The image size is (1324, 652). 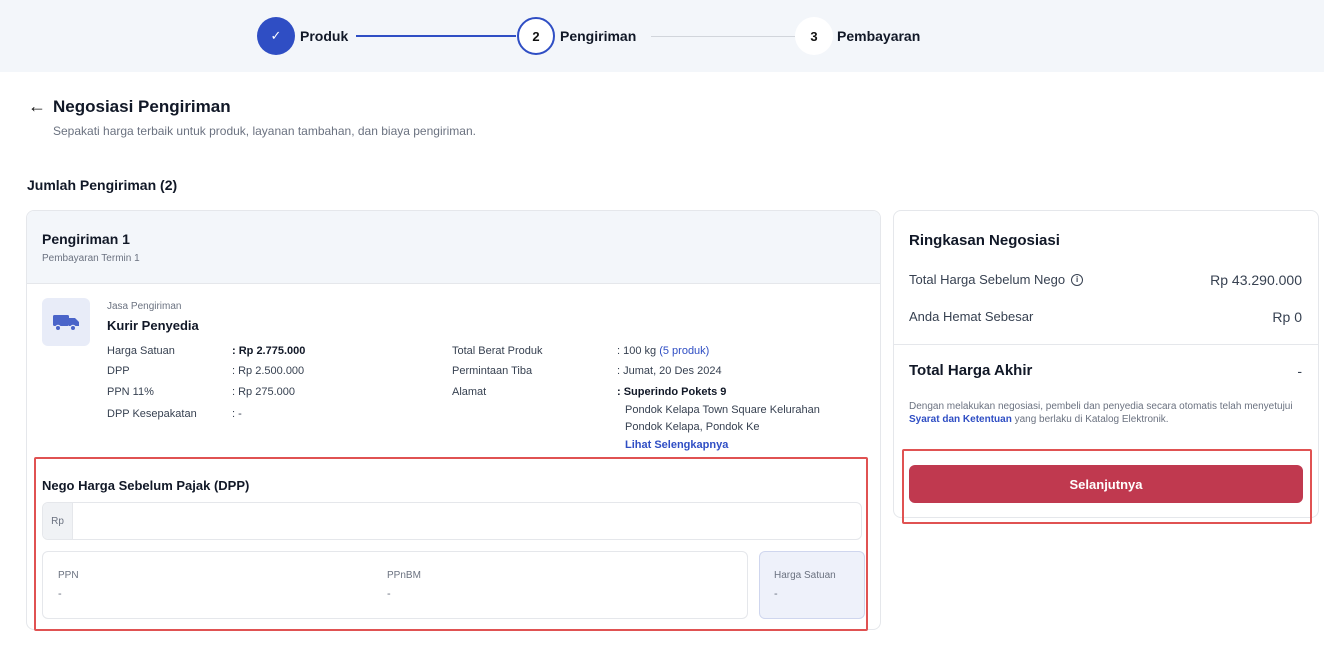 I want to click on total-before-nego-value: Rp 43.290.000, so click(x=1256, y=280).